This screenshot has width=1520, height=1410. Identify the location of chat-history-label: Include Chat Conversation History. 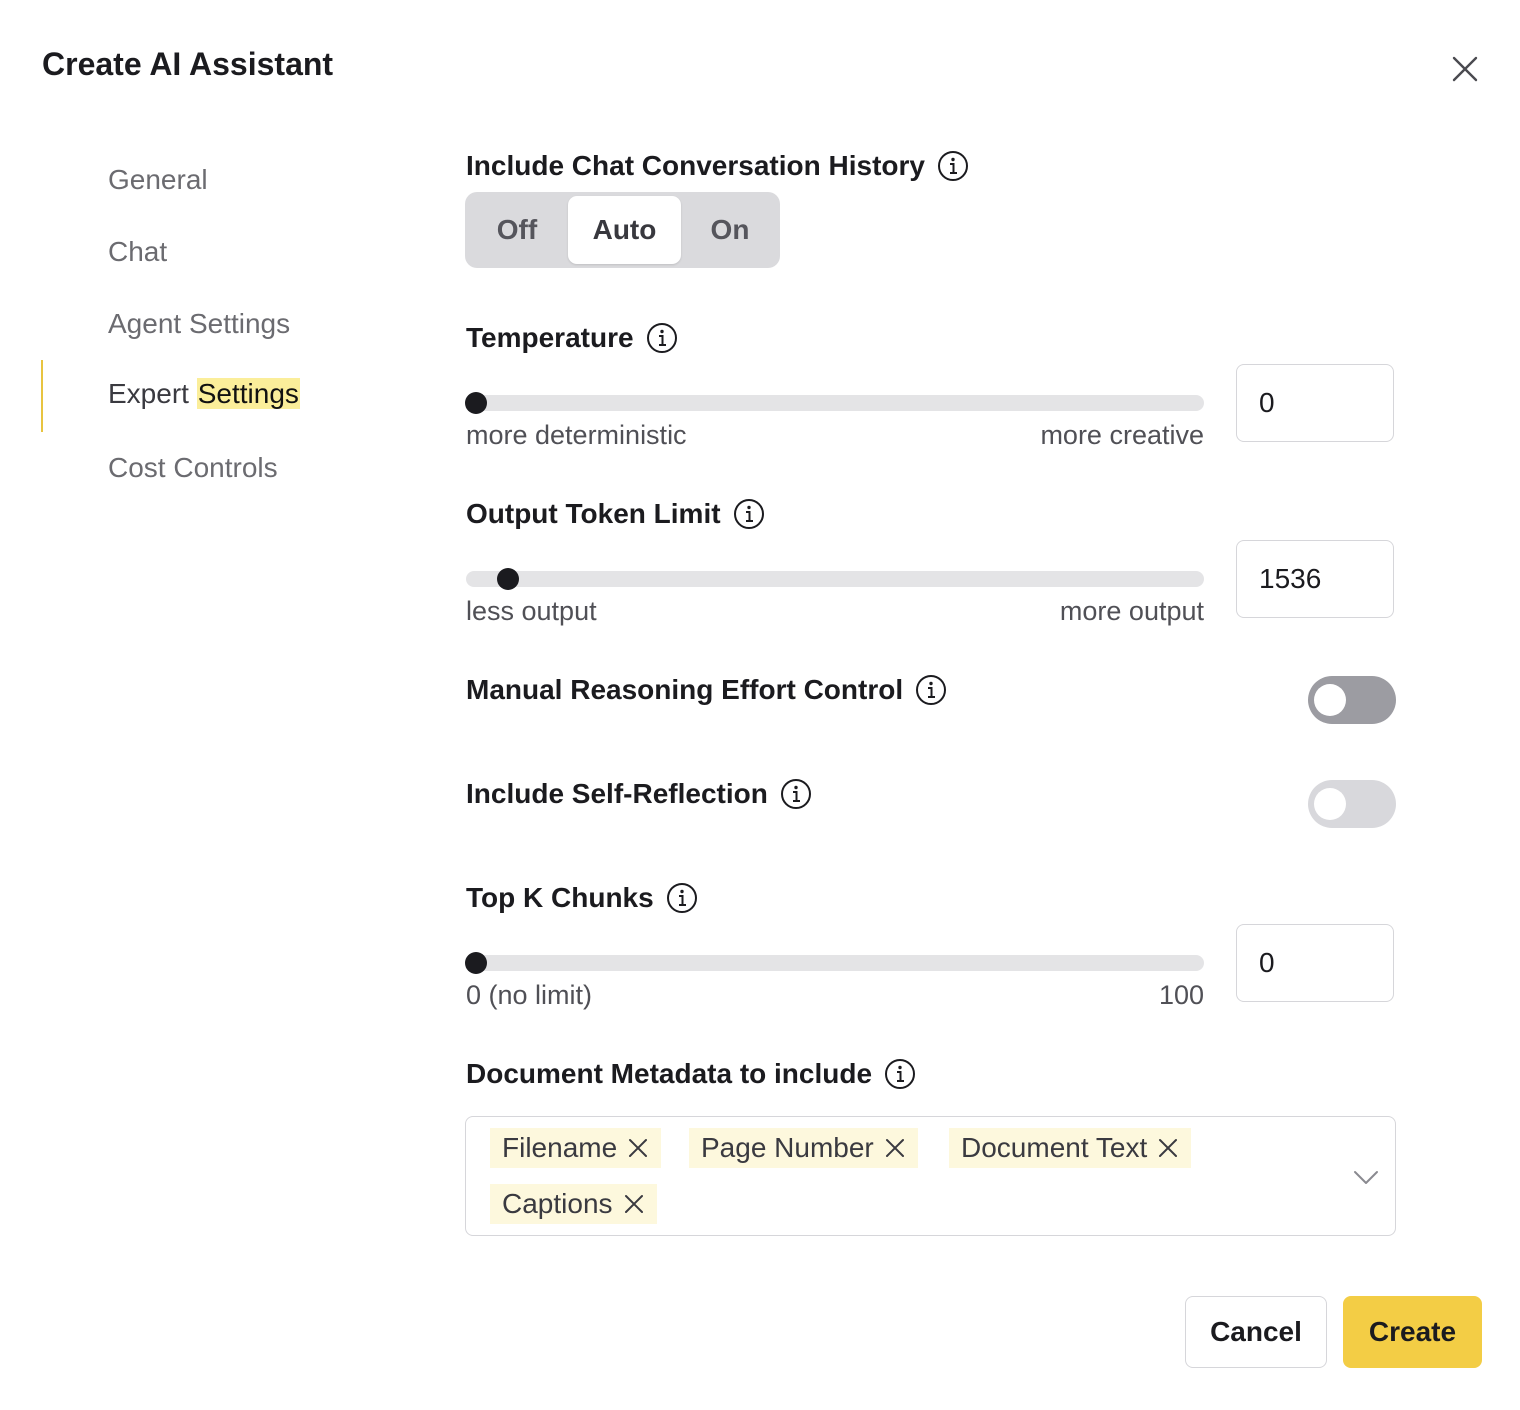
(717, 166).